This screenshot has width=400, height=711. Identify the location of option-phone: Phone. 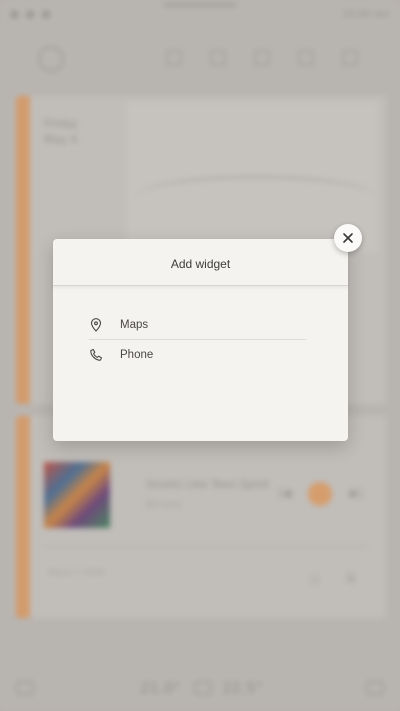
(197, 355).